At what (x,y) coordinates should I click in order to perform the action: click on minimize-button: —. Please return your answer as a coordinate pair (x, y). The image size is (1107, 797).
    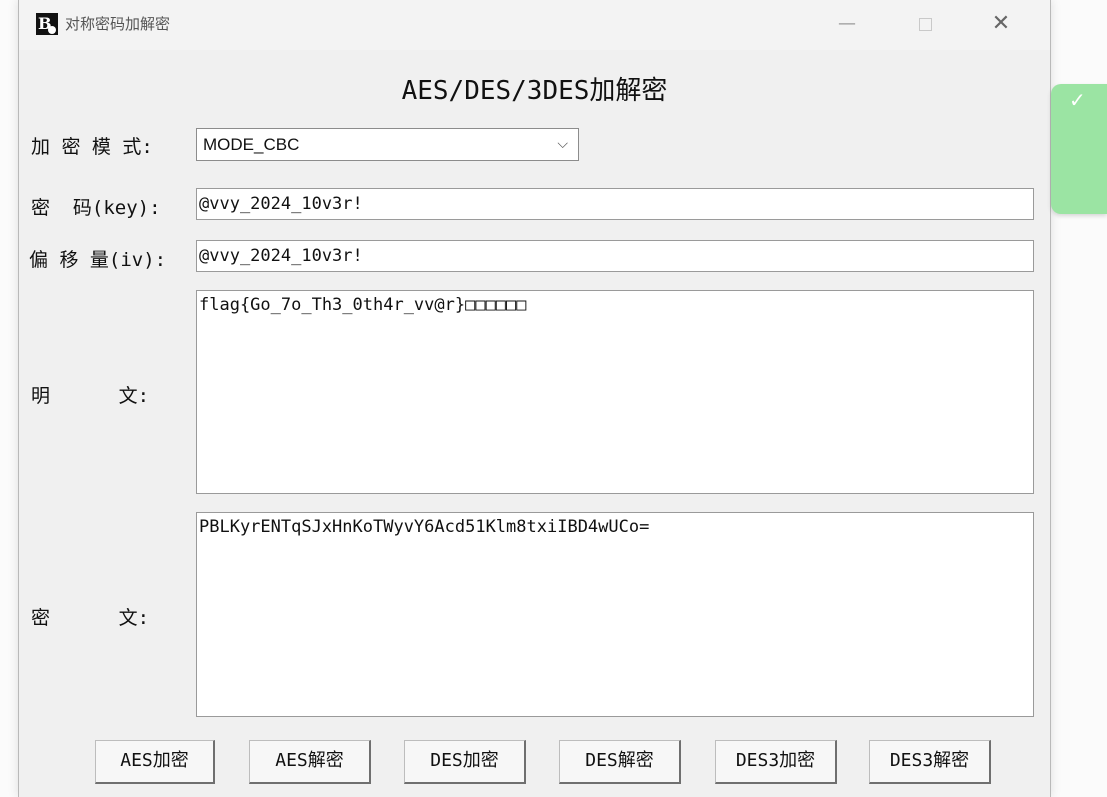
    Looking at the image, I should click on (847, 24).